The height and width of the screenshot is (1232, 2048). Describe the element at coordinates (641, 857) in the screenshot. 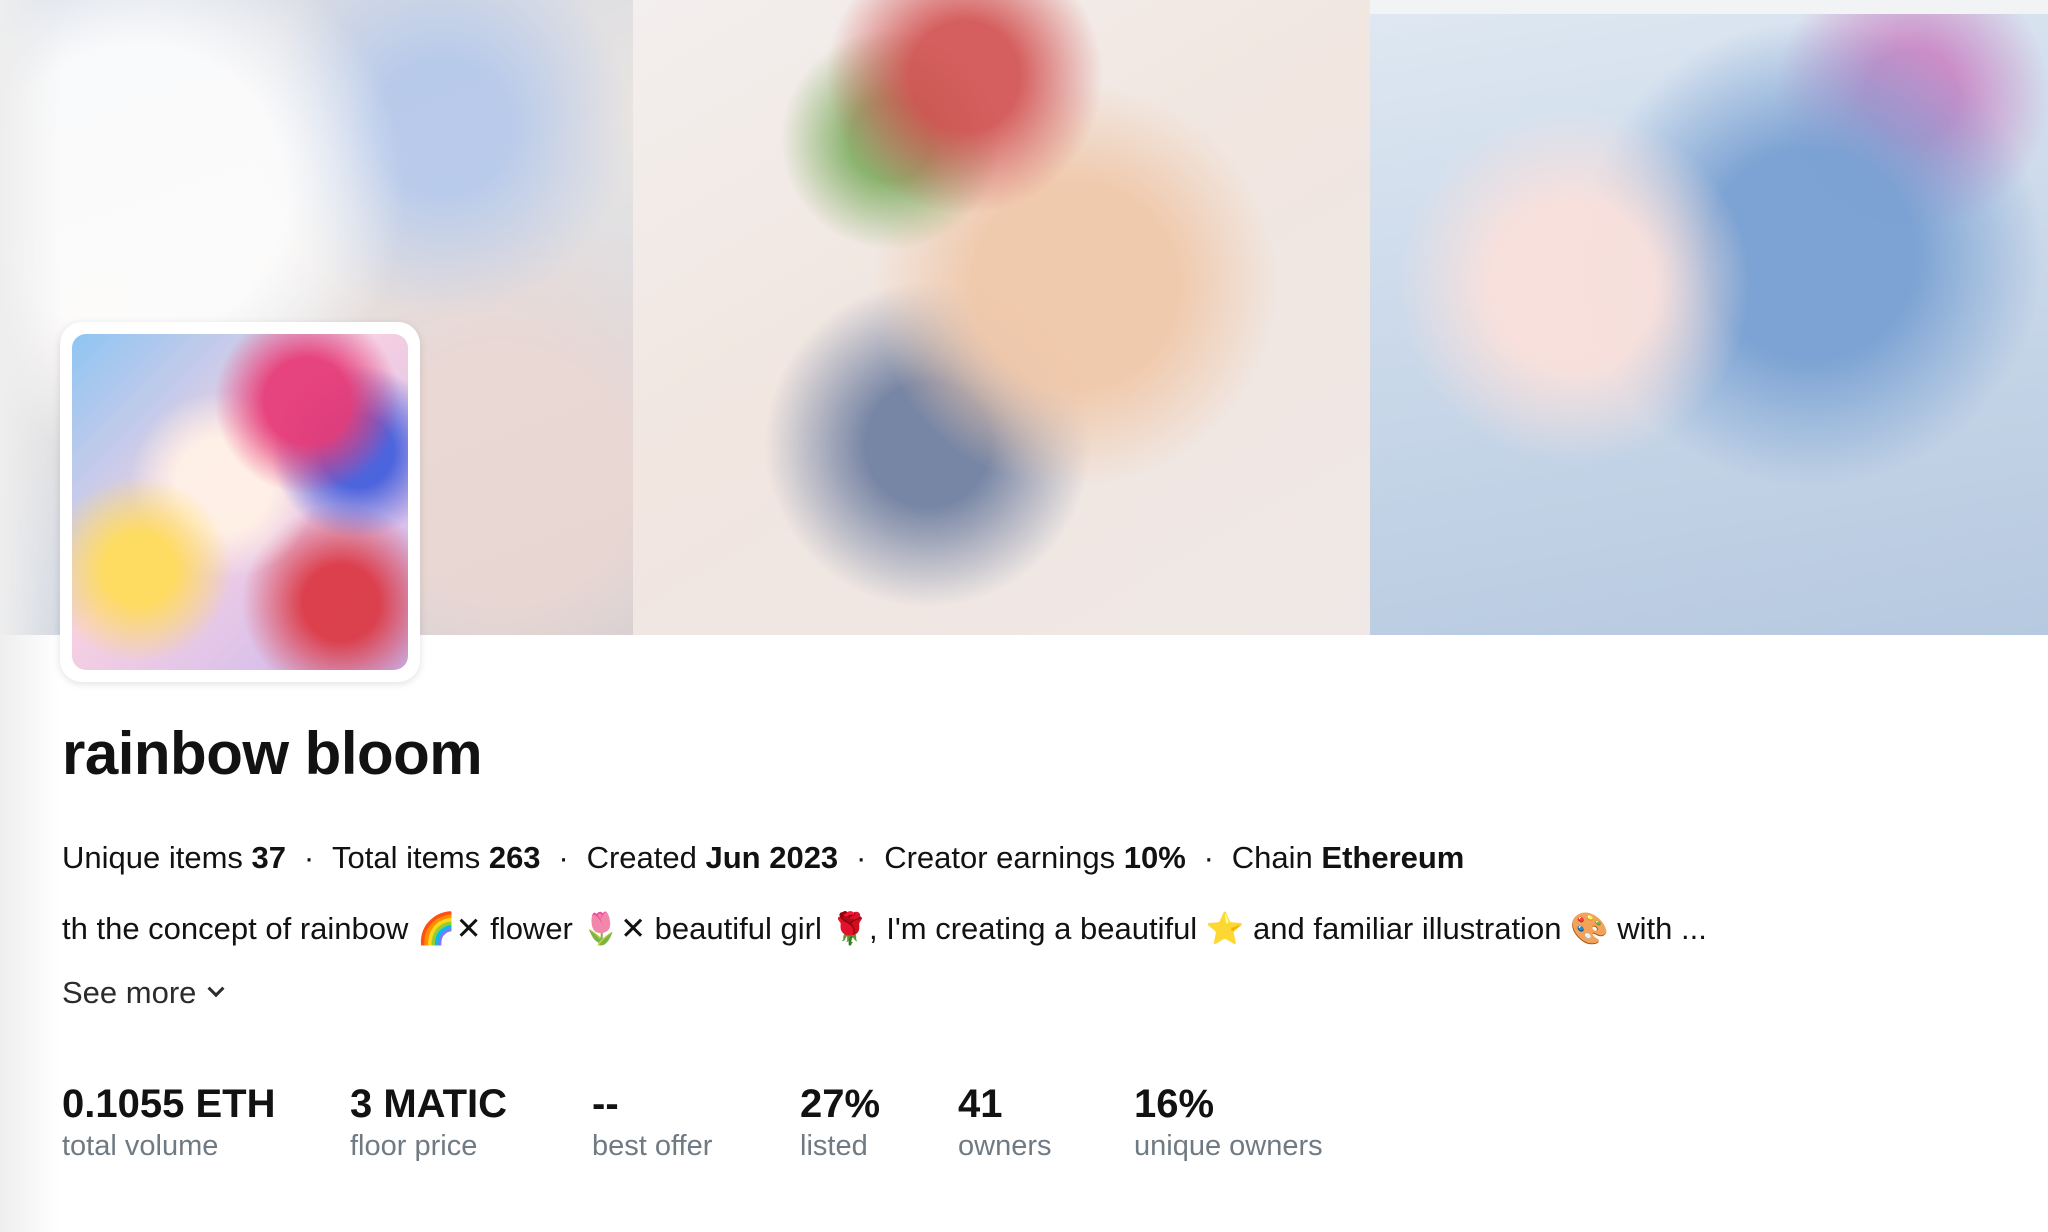

I see `meta-created-label: Created` at that location.